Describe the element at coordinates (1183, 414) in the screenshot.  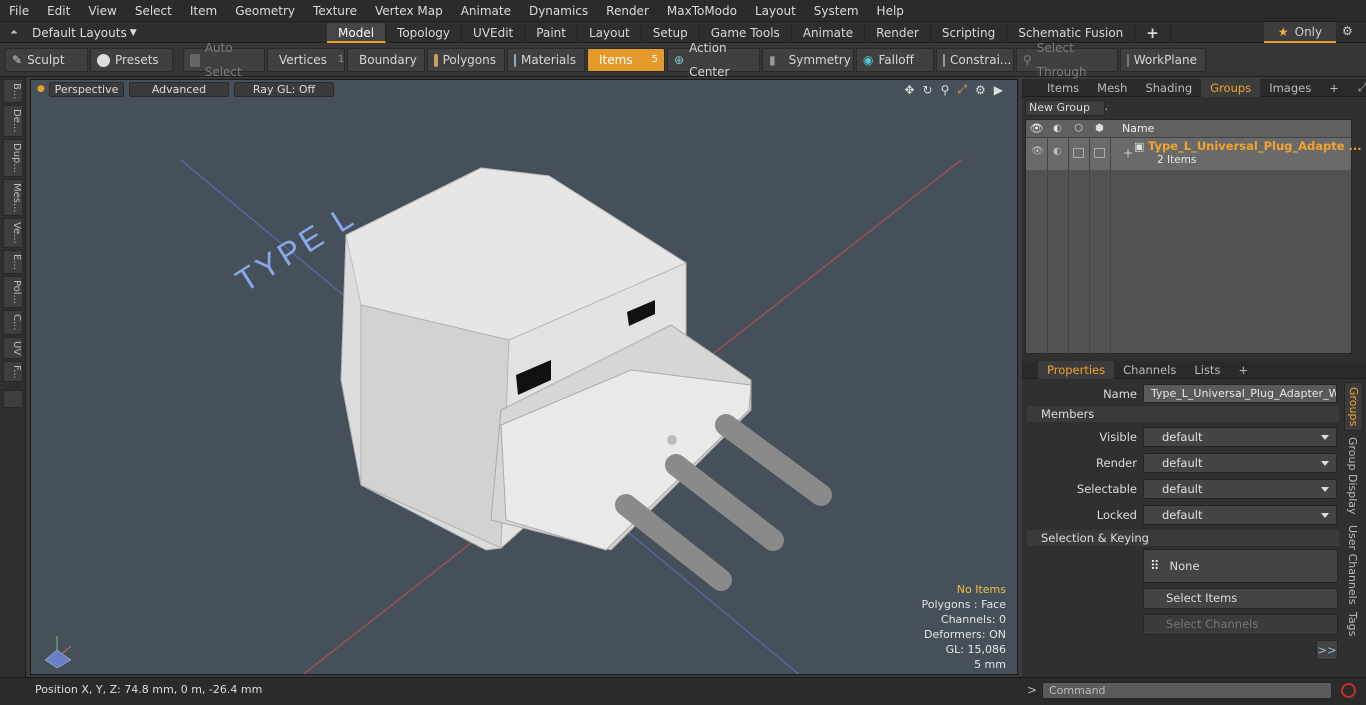
I see `members-section: Members` at that location.